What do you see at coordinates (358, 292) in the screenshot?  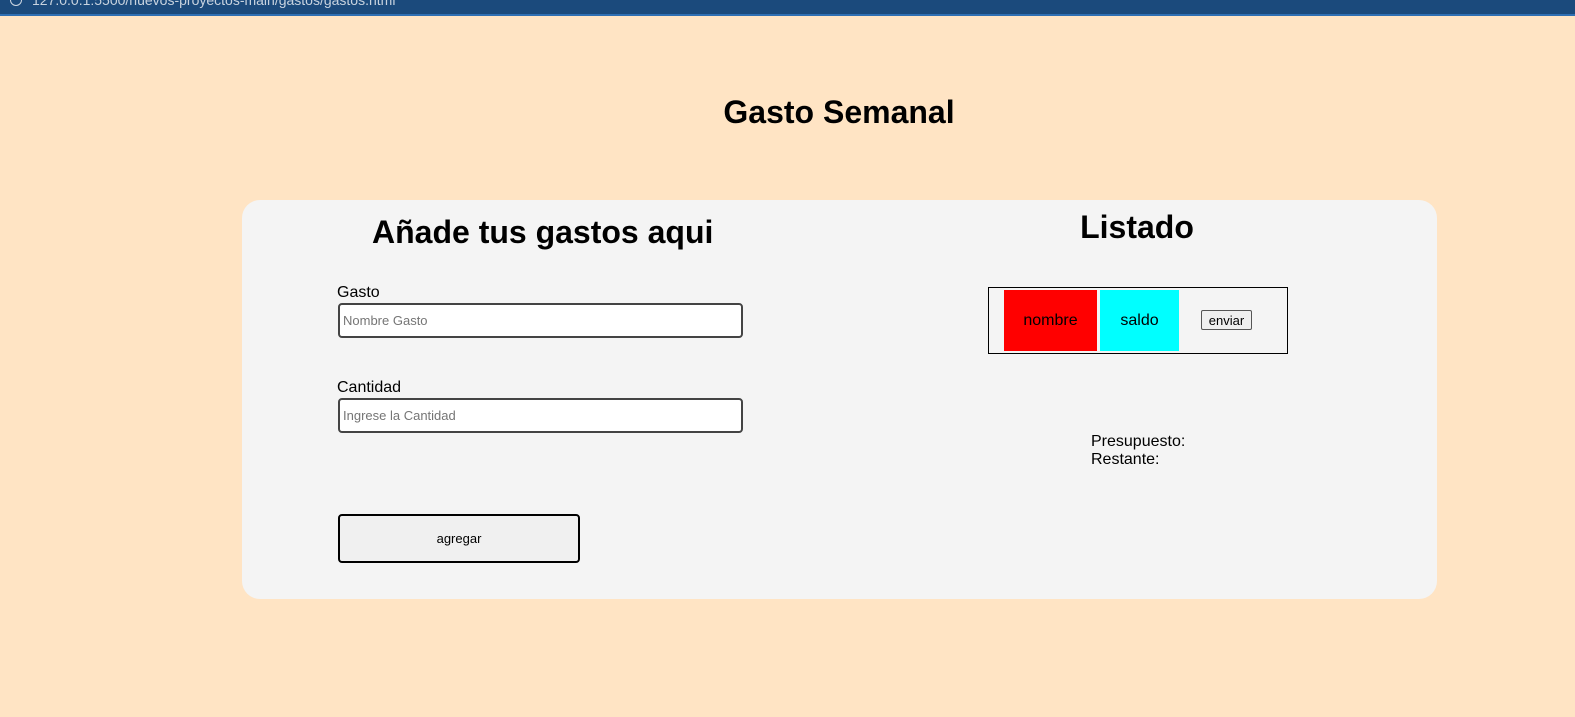 I see `gasto-label: Gasto` at bounding box center [358, 292].